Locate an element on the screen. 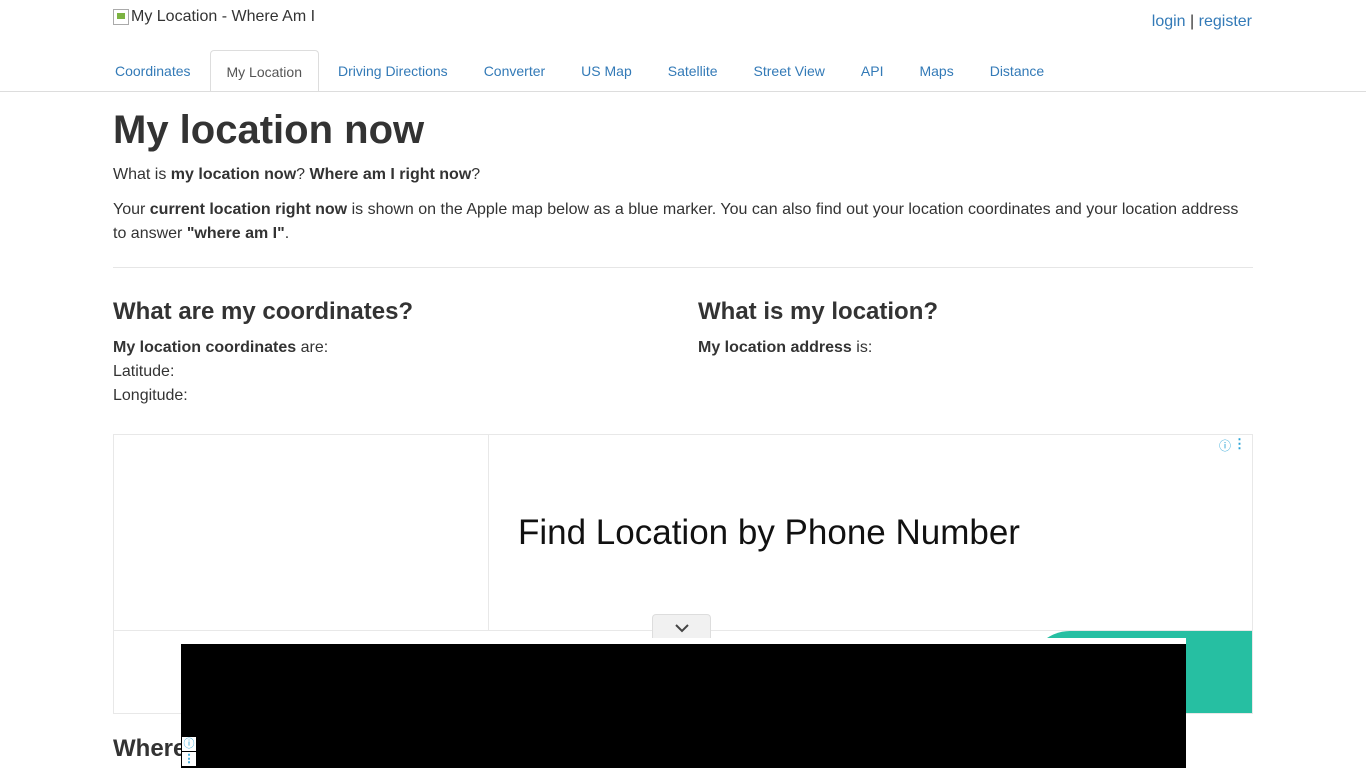 The width and height of the screenshot is (1366, 768). address-label: My location address is: is located at coordinates (785, 347).